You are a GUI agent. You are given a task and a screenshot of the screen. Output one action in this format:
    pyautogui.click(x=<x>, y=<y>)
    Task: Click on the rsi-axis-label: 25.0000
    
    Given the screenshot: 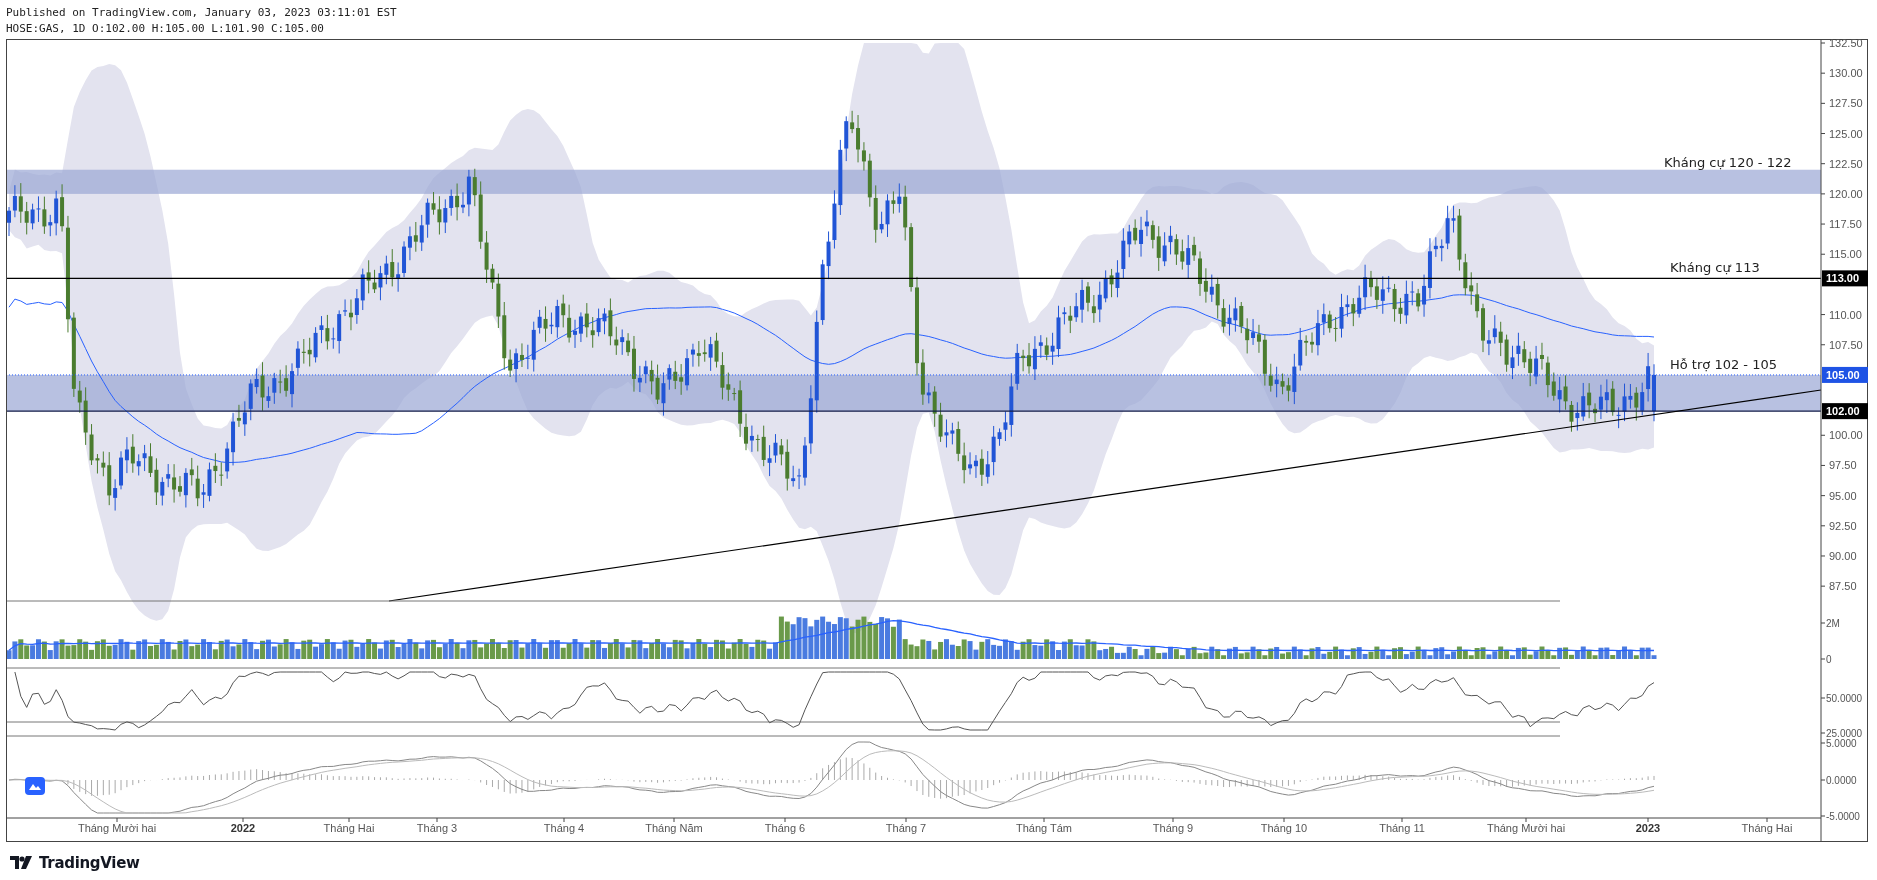 What is the action you would take?
    pyautogui.click(x=1844, y=733)
    